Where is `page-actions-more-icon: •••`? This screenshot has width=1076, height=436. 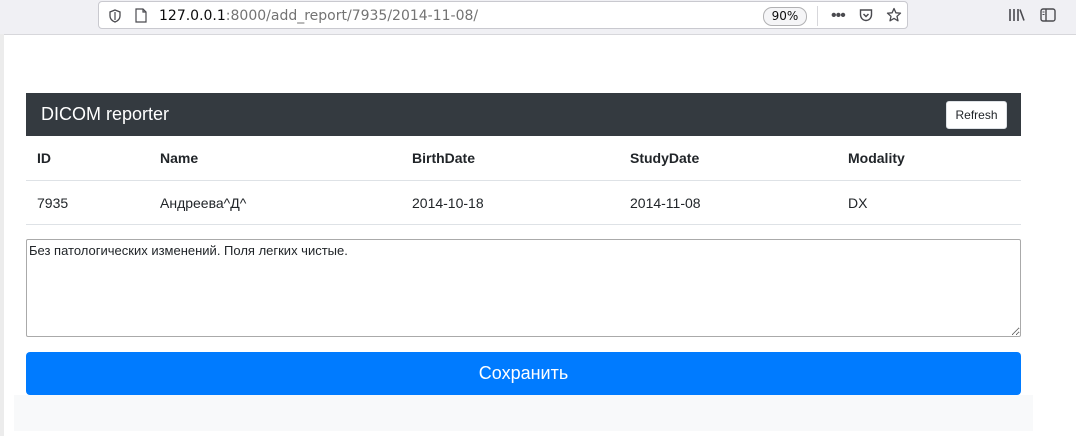 page-actions-more-icon: ••• is located at coordinates (838, 16).